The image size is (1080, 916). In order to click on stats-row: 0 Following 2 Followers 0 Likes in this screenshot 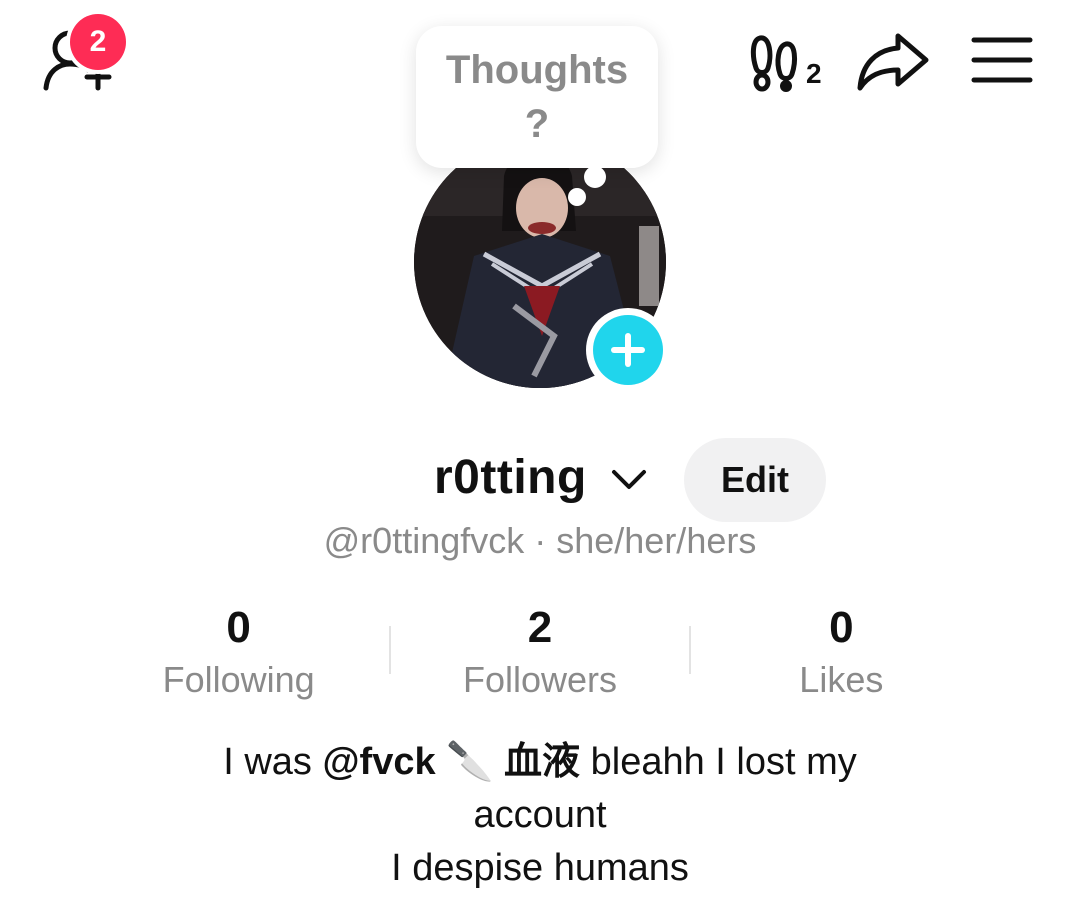, I will do `click(540, 655)`.